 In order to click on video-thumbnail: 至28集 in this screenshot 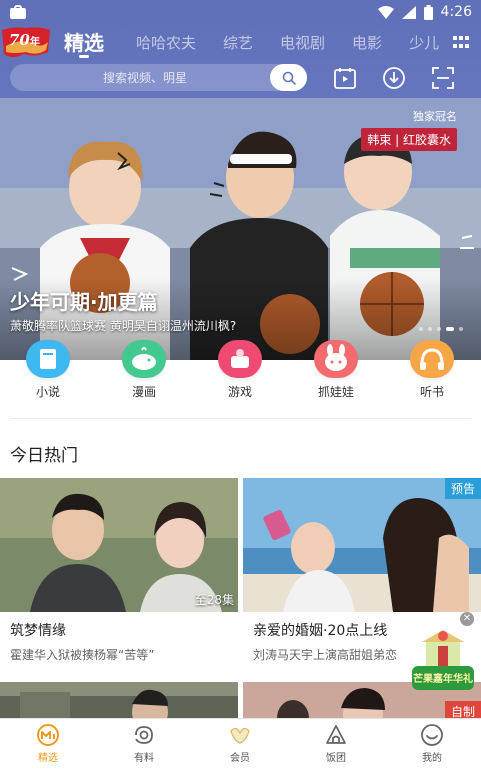, I will do `click(119, 545)`.